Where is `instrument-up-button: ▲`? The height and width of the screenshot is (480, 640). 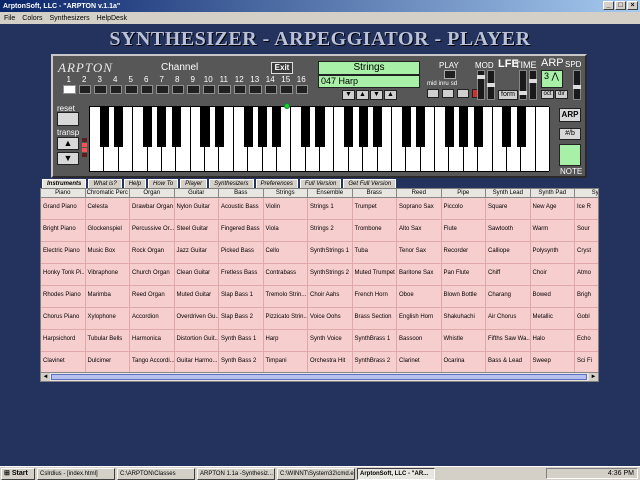
instrument-up-button: ▲ is located at coordinates (390, 95).